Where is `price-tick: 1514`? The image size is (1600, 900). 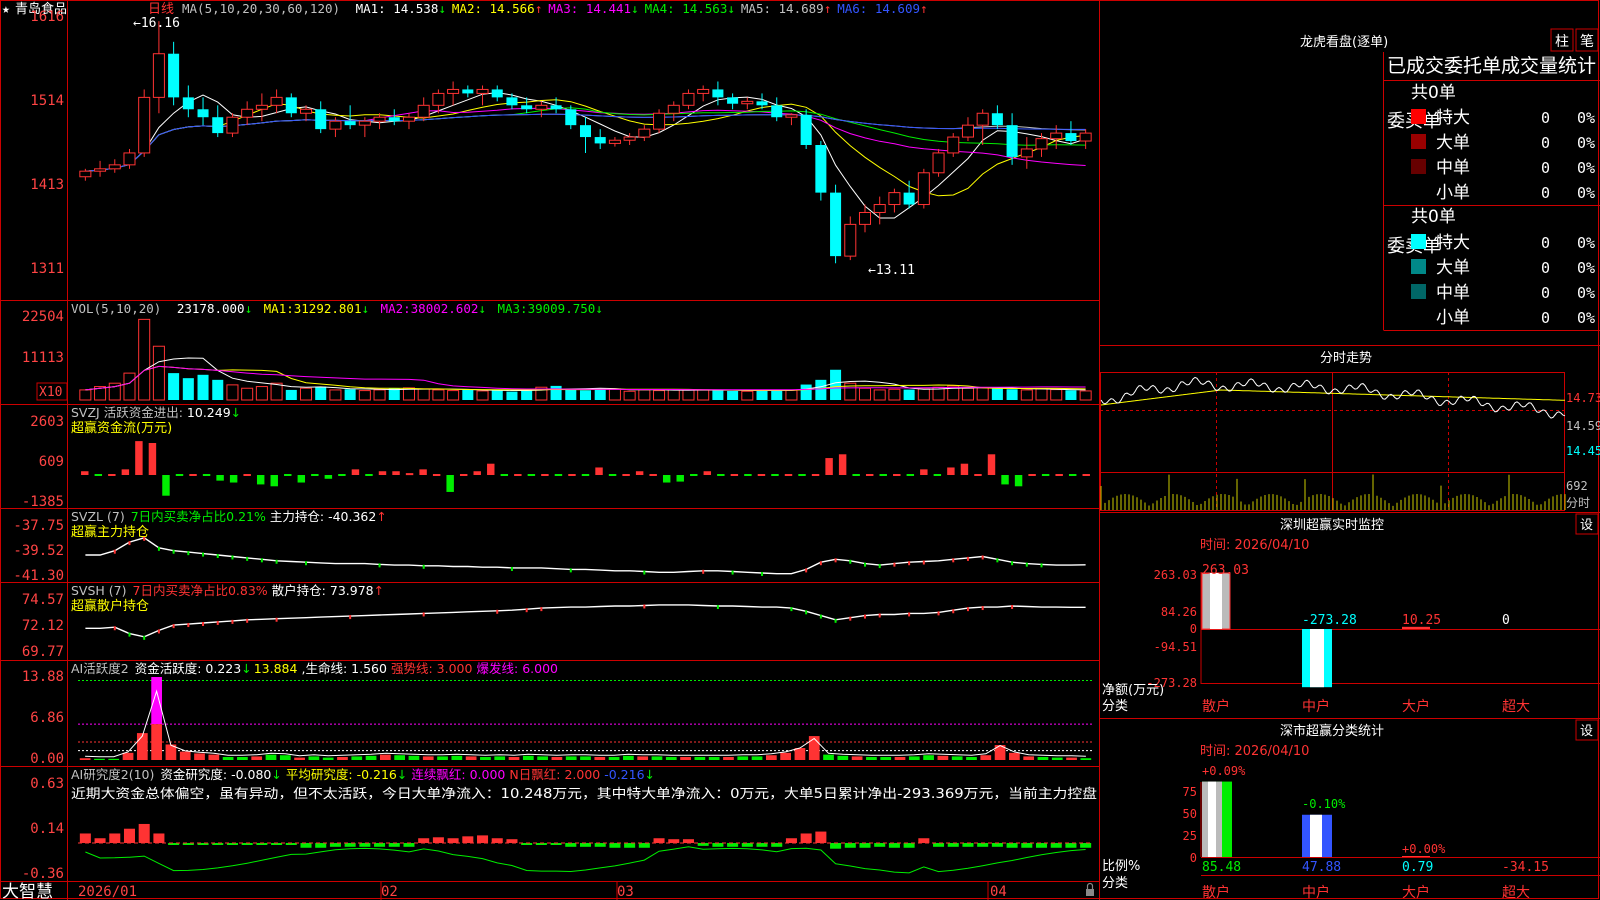 price-tick: 1514 is located at coordinates (47, 101).